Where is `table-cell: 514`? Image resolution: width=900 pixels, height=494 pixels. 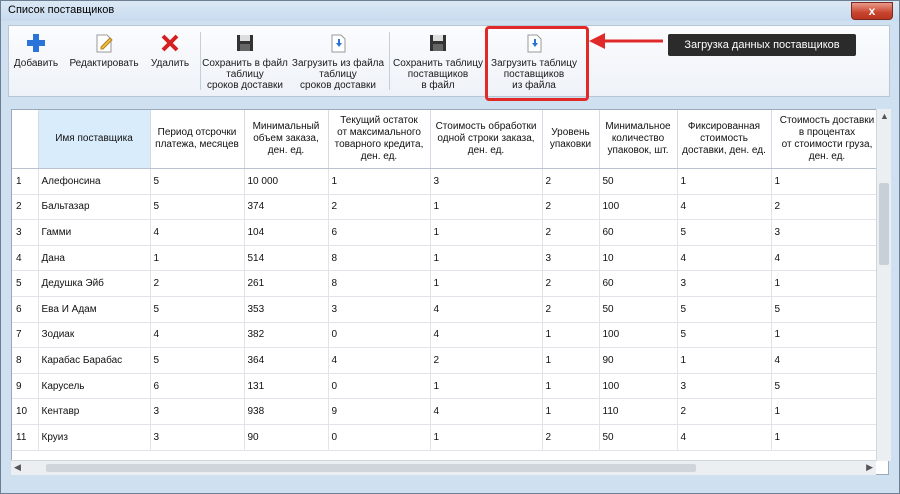
table-cell: 514 is located at coordinates (286, 258).